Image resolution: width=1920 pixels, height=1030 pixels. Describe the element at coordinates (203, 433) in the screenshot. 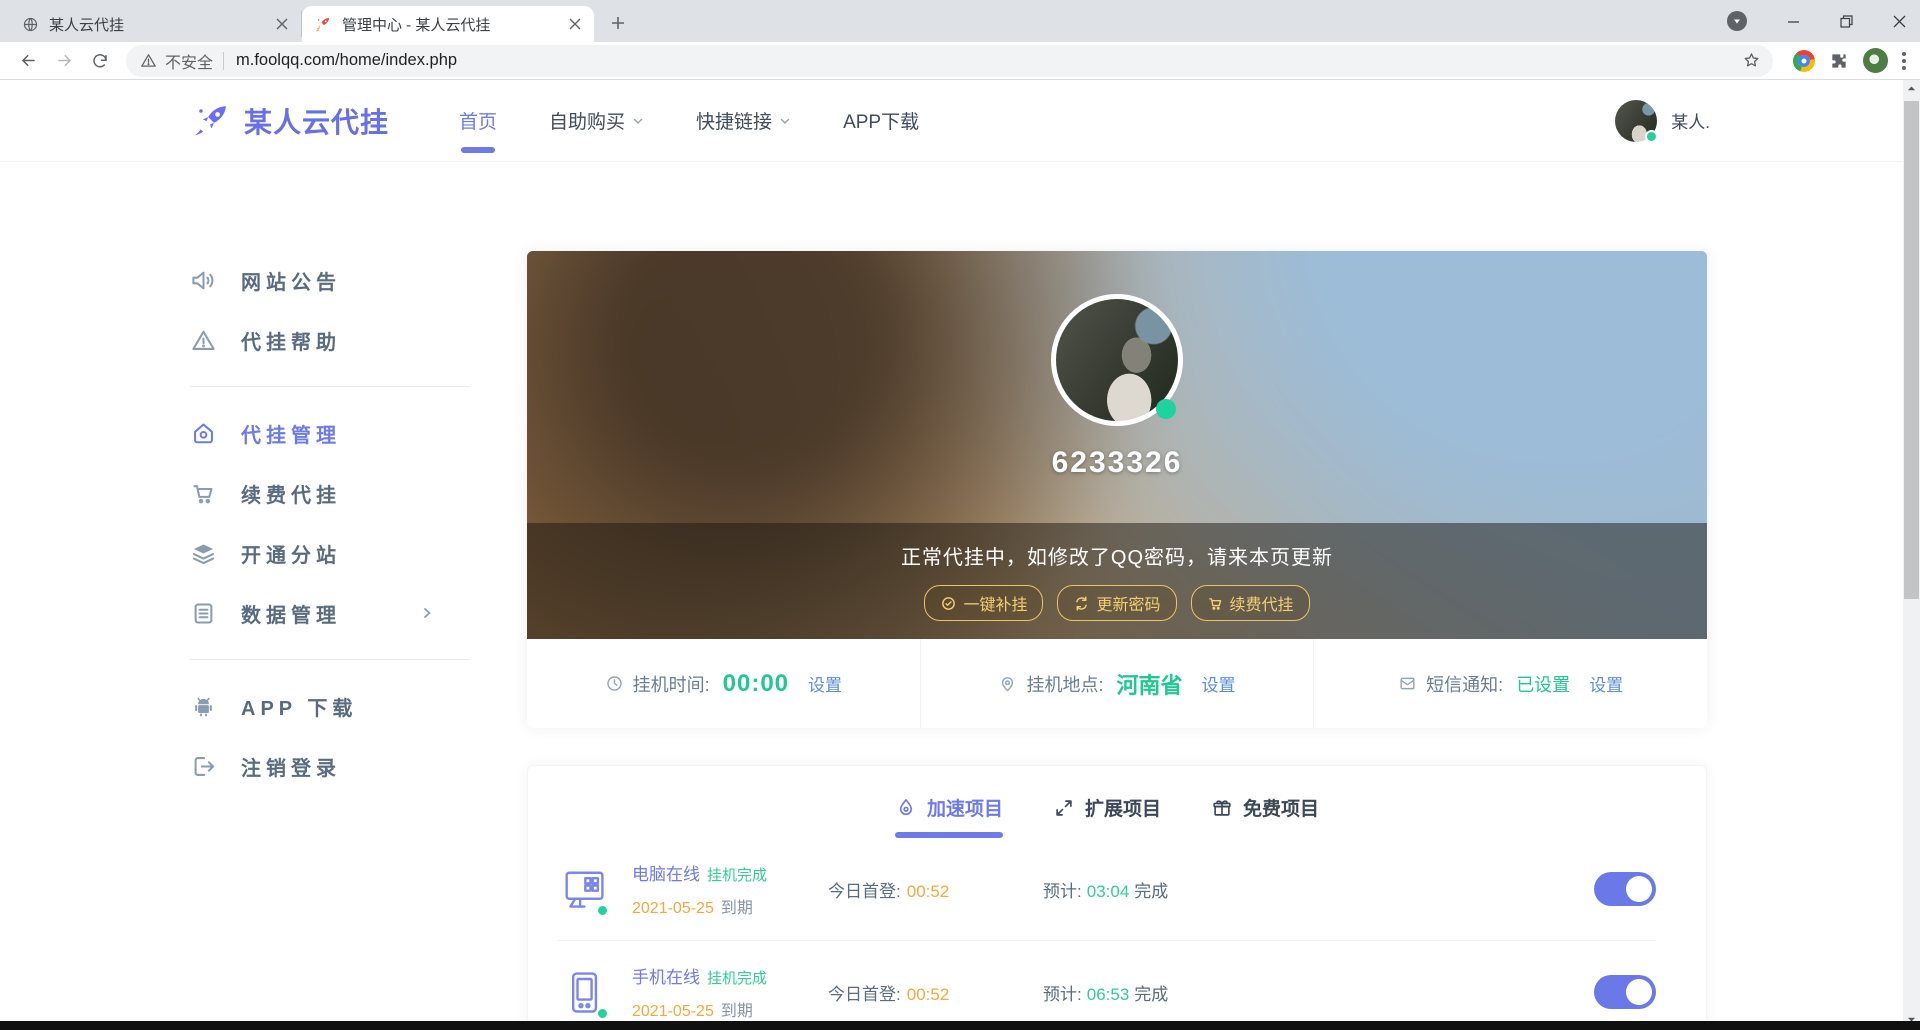

I see `home-icon` at that location.